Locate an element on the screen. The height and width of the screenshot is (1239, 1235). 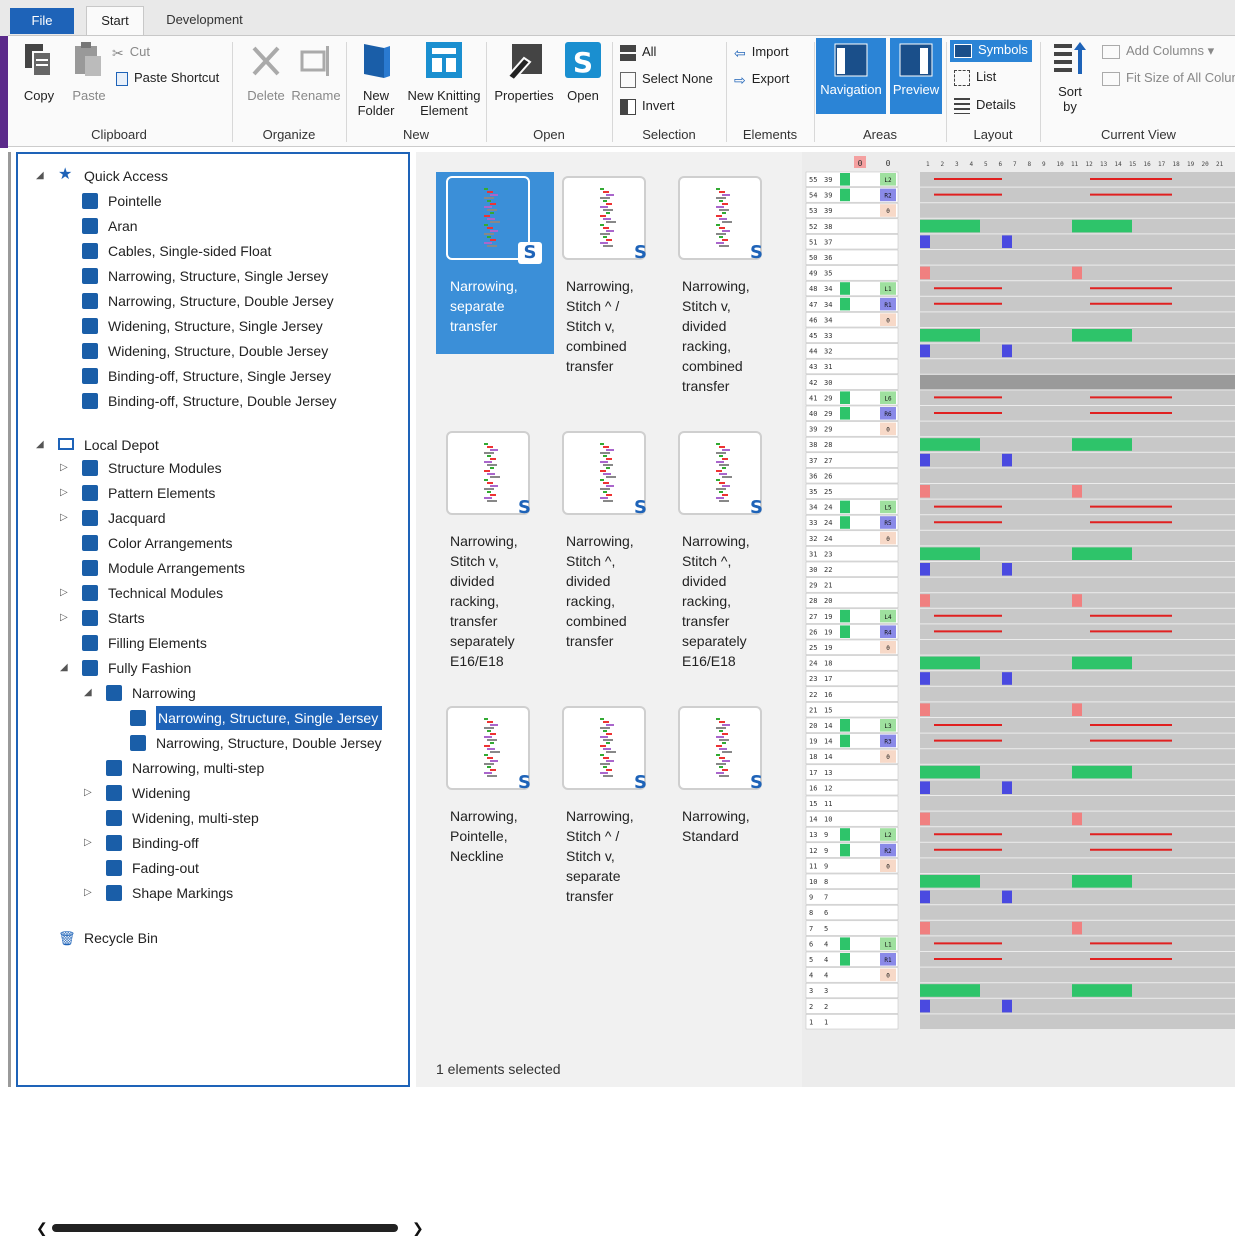
details-view-button: Details is located at coordinates (985, 105).